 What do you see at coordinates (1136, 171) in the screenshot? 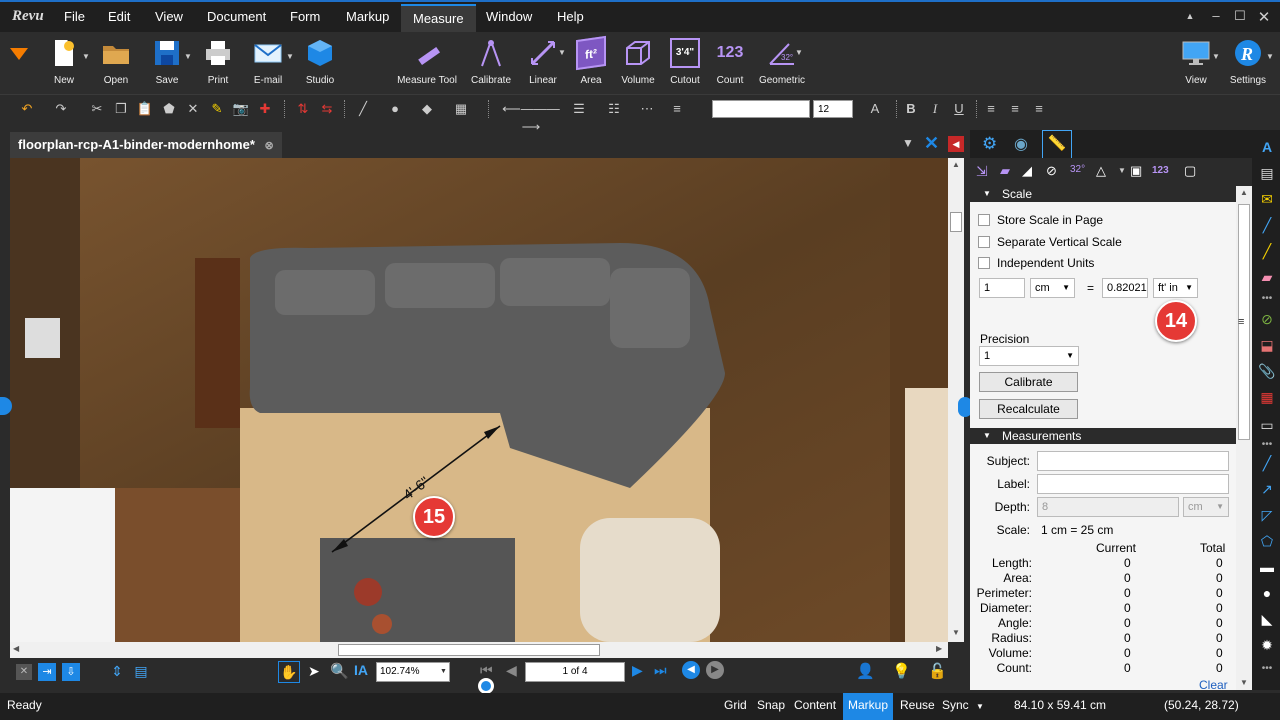
I see `panel-volume-icon: ▣` at bounding box center [1136, 171].